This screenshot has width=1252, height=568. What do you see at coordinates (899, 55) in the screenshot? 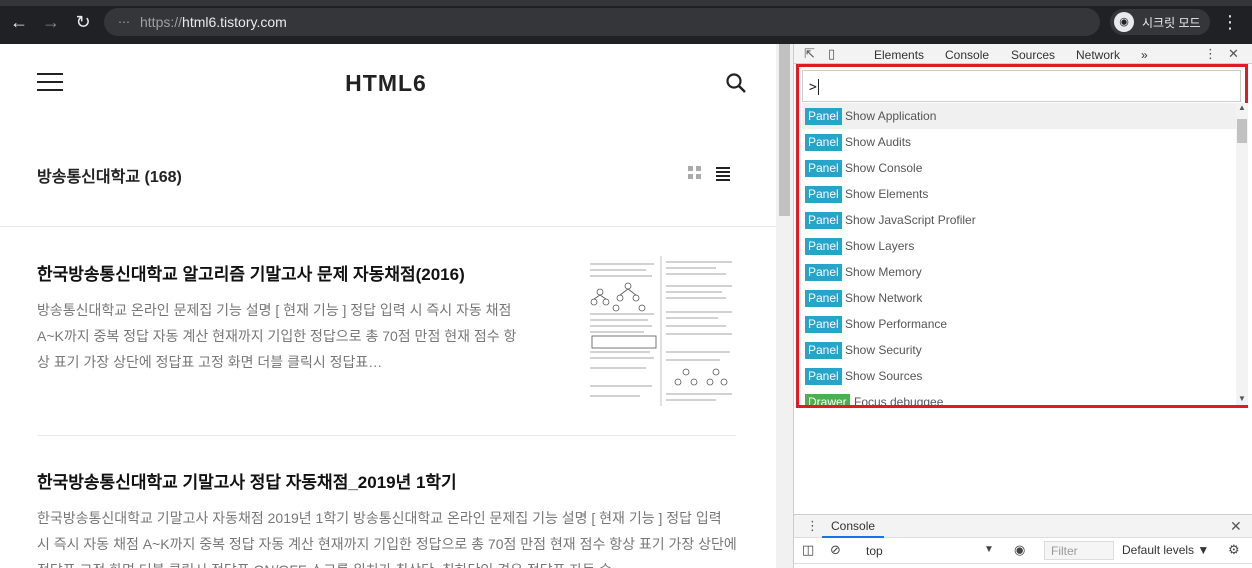
I see `tab-elements: Elements` at bounding box center [899, 55].